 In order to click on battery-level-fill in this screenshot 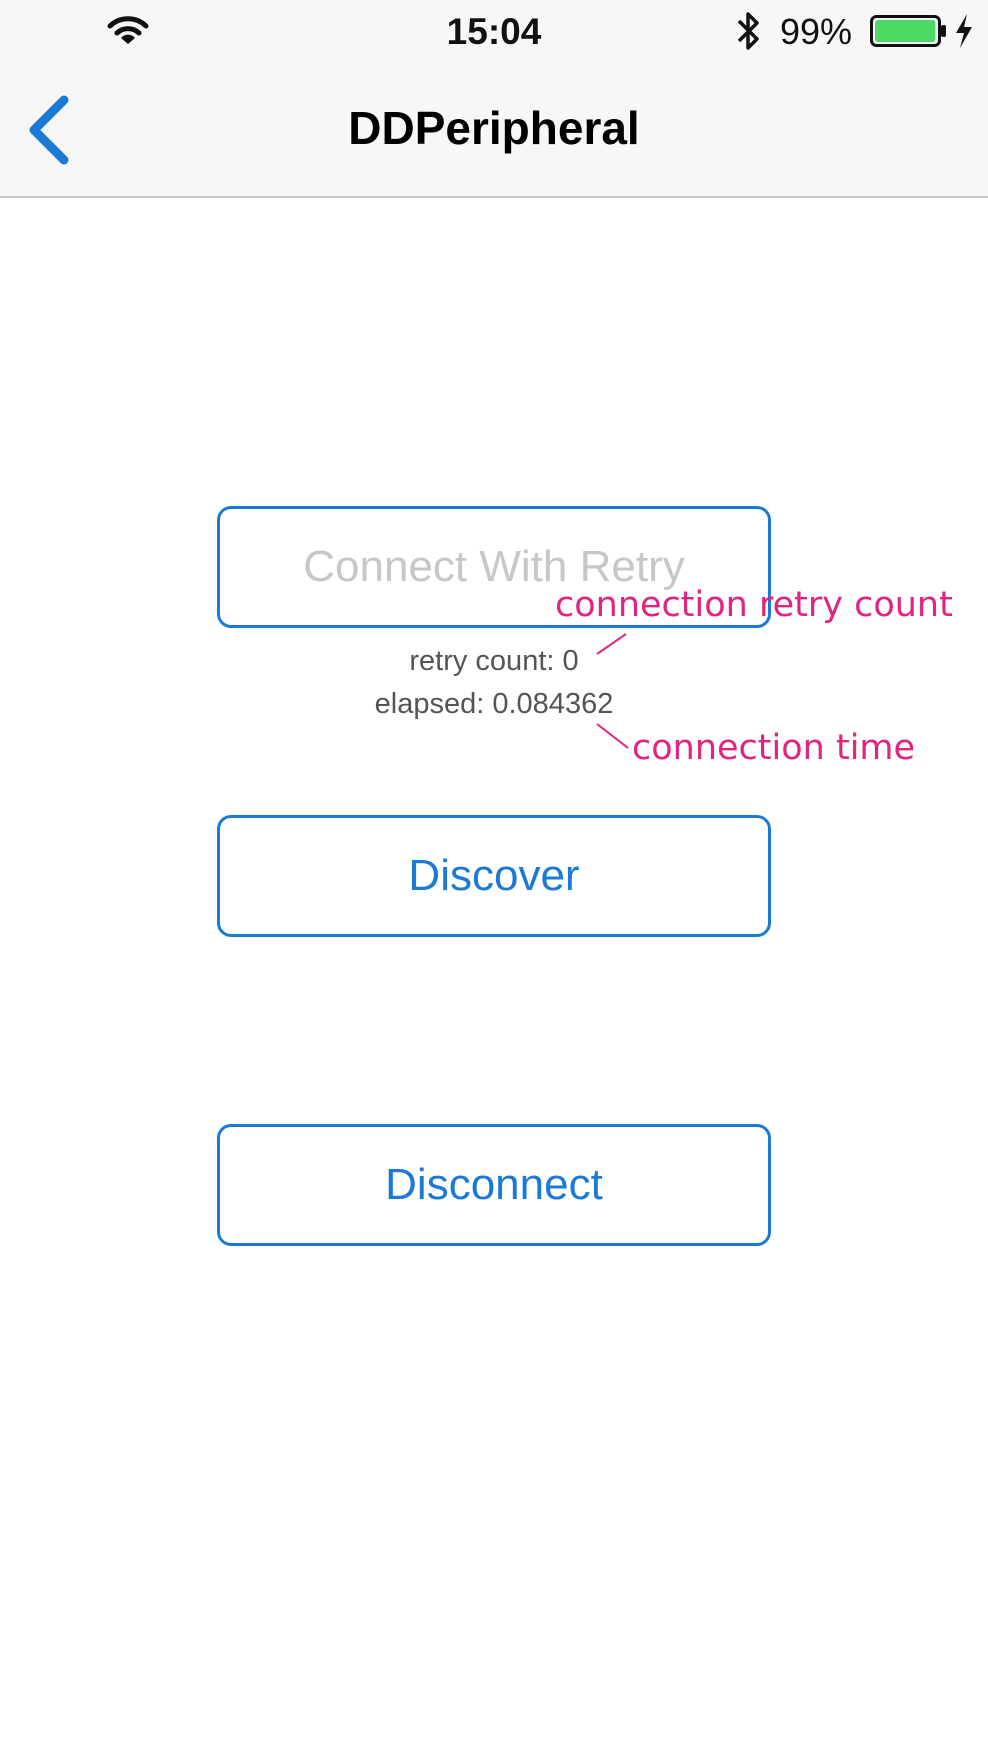, I will do `click(905, 31)`.